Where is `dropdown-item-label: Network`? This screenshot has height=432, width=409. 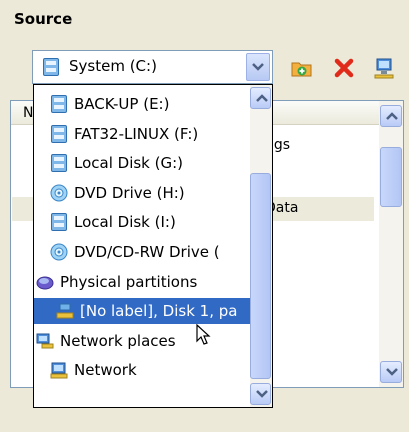
dropdown-item-label: Network is located at coordinates (105, 370).